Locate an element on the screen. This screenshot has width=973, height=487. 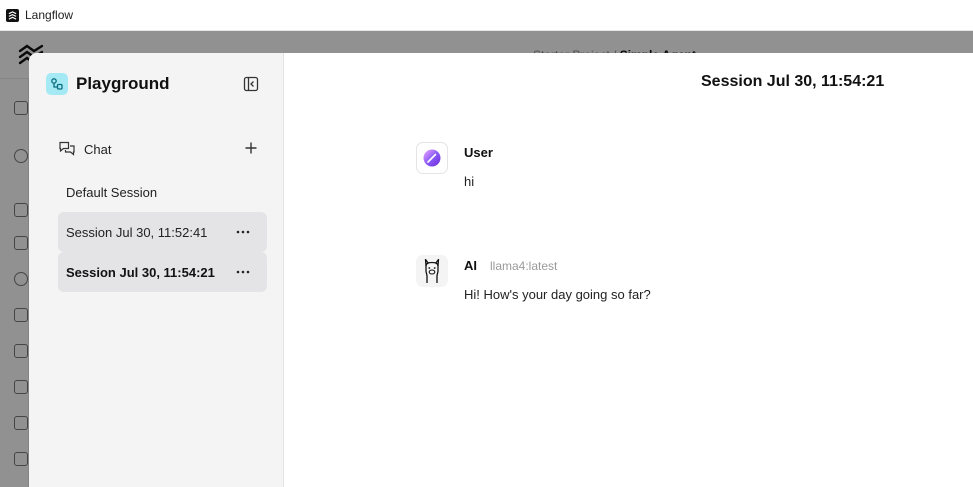
user-message-sender: User is located at coordinates (478, 152).